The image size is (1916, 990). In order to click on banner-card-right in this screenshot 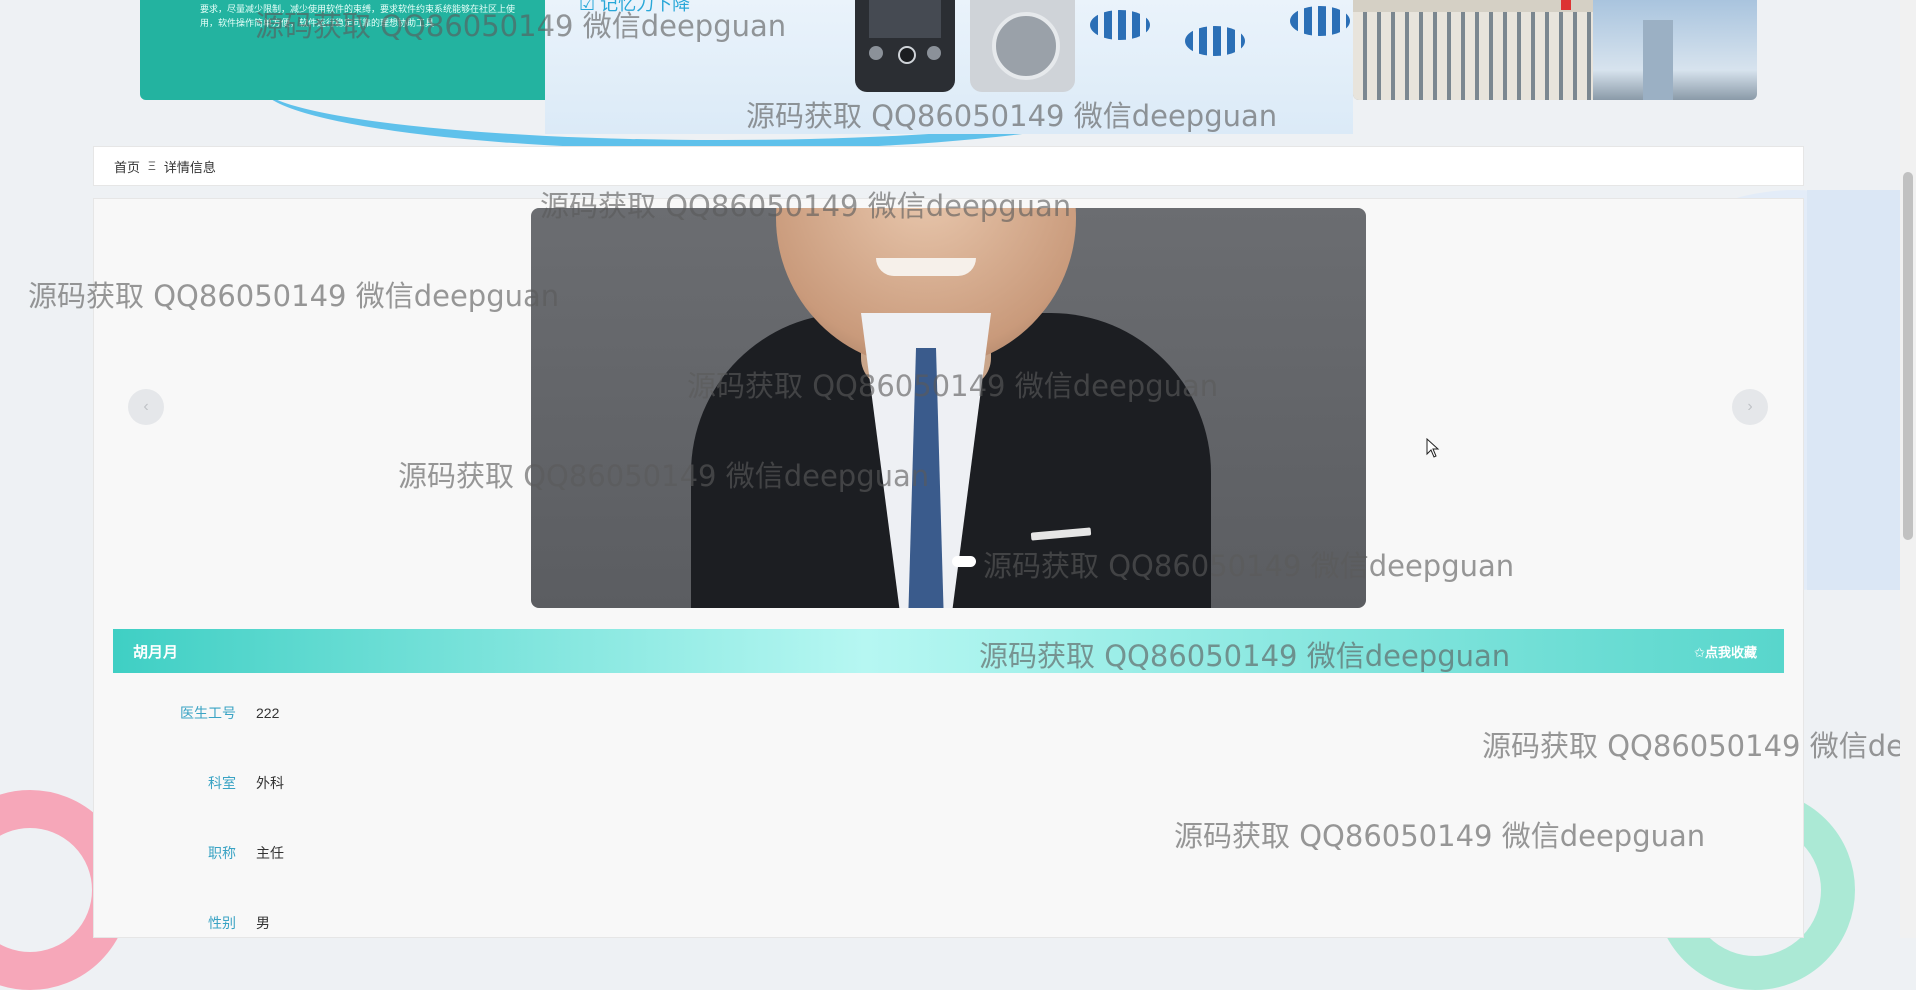, I will do `click(1555, 50)`.